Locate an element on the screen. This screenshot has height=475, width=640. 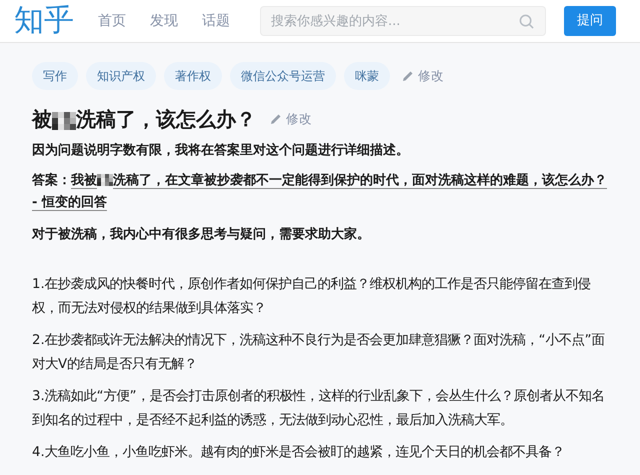
body-paragraph: 3.洗稿如此“方便”，是否会打击原创者的积极性，这样的行业乱象下，会丛生什么？原创者从不知名到知名的过程中，是否经不起利益的诱惑，无法做到动心忍性，最后加入洗稿大军。 is located at coordinates (319, 409).